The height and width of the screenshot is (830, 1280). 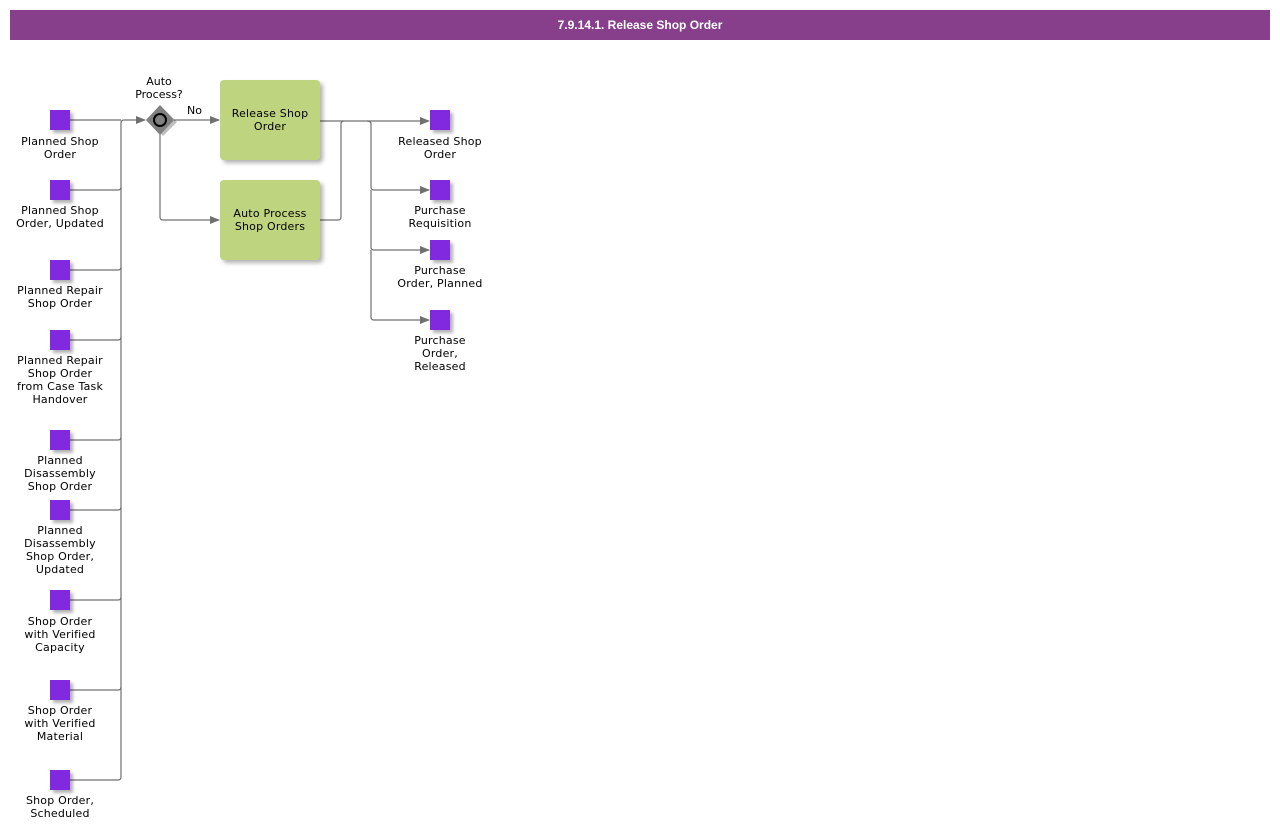 What do you see at coordinates (60, 473) in the screenshot?
I see `input-event-label: Planned Disassembly Shop Order` at bounding box center [60, 473].